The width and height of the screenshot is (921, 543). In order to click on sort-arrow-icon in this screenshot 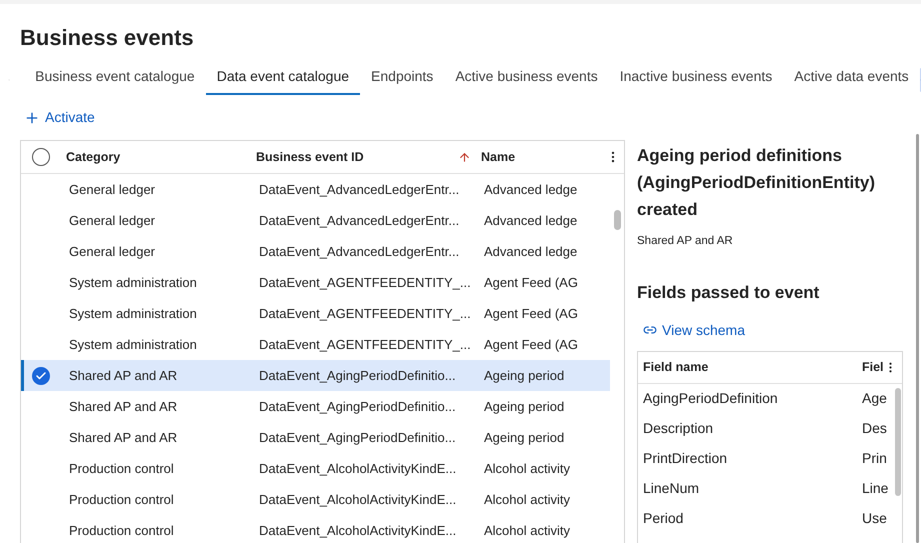, I will do `click(464, 157)`.